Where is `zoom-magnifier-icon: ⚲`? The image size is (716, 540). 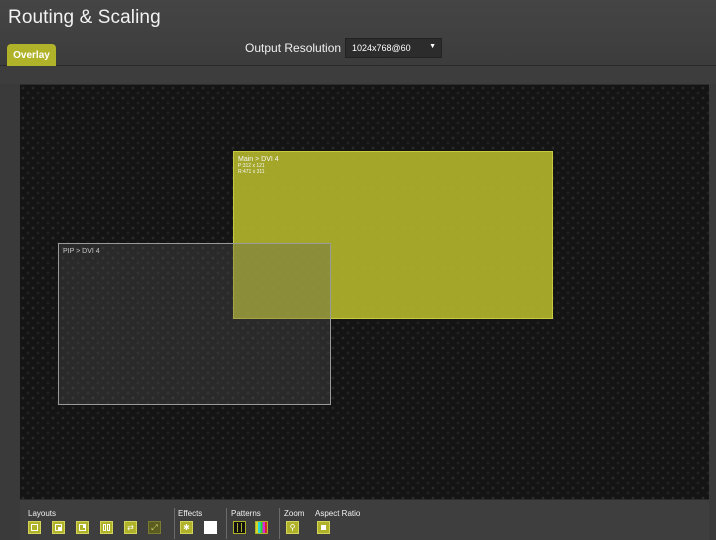
zoom-magnifier-icon: ⚲ is located at coordinates (292, 527).